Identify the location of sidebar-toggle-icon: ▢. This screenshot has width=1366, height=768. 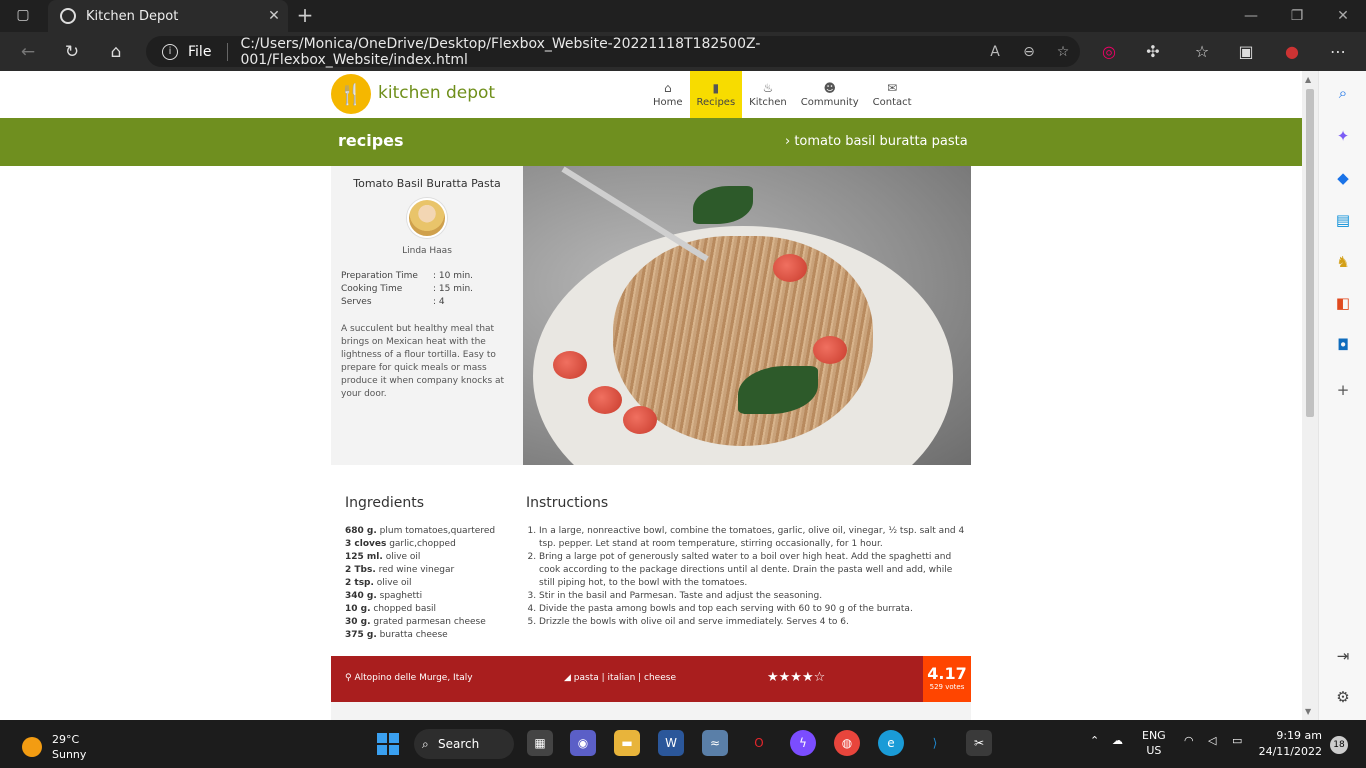
(23, 16).